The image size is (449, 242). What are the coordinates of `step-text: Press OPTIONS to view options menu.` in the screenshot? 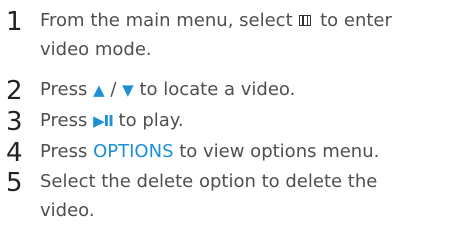 It's located at (242, 151).